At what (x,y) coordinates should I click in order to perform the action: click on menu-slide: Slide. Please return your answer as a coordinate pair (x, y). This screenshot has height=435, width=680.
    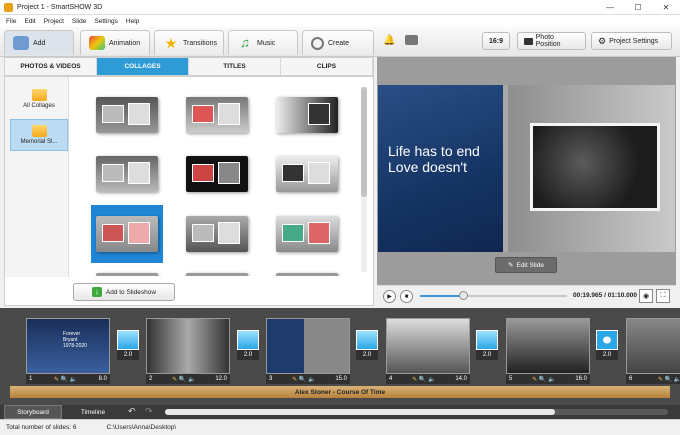
    Looking at the image, I should click on (79, 21).